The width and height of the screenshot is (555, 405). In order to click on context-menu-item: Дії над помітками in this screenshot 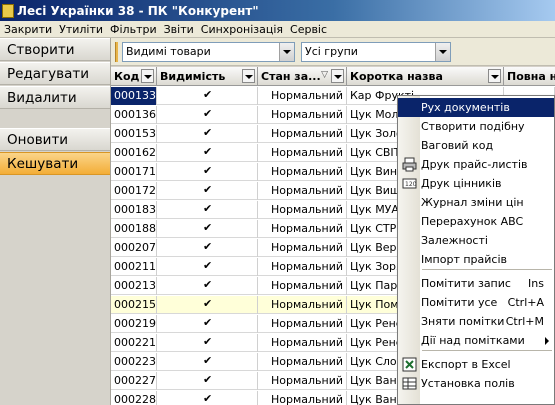, I will do `click(476, 340)`.